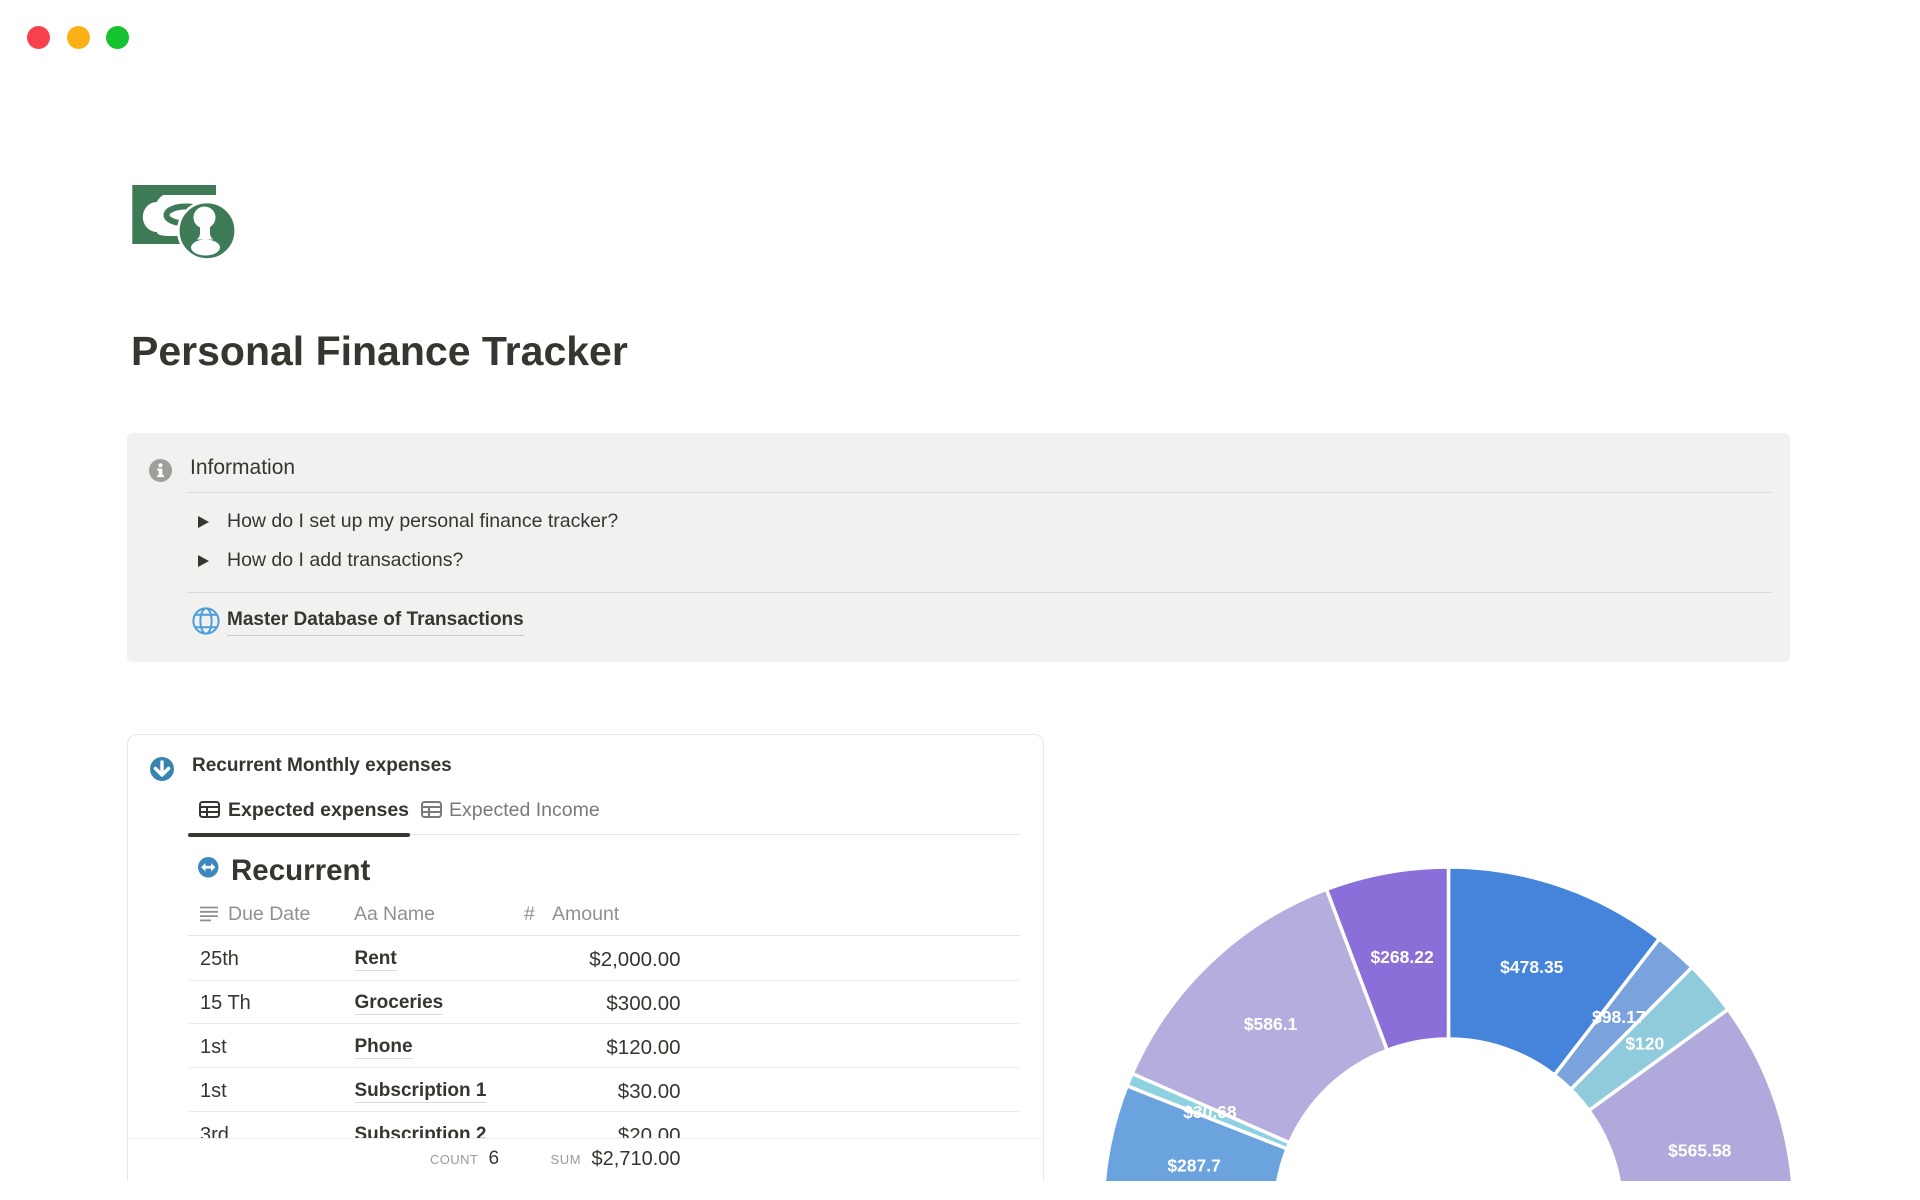 The height and width of the screenshot is (1200, 1920). What do you see at coordinates (1402, 957) in the screenshot?
I see `svg-text: $268.22` at bounding box center [1402, 957].